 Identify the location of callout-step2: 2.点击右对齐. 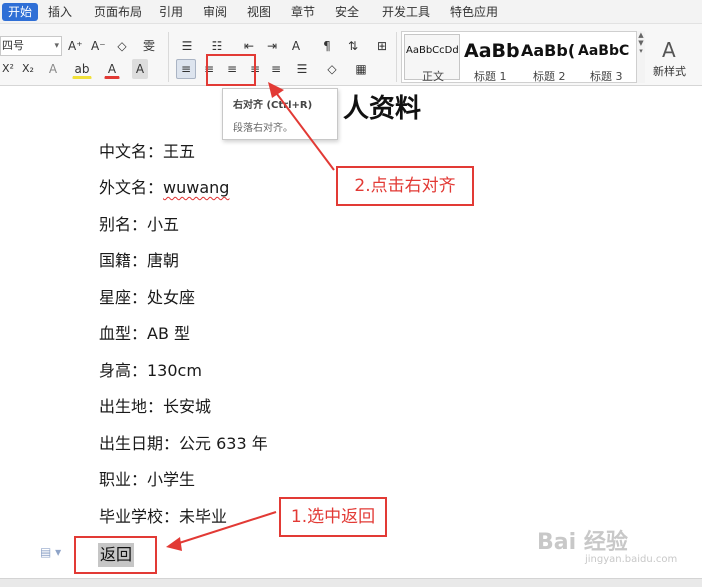
(405, 186).